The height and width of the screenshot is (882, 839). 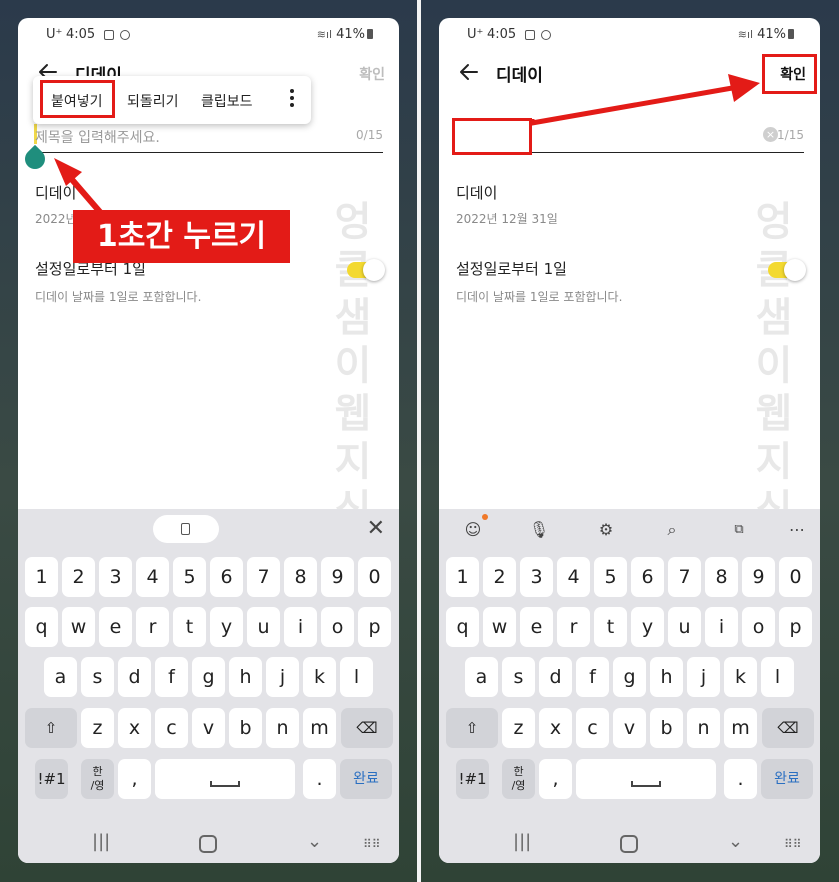 I want to click on dday-date: 2022년, so click(x=56, y=218).